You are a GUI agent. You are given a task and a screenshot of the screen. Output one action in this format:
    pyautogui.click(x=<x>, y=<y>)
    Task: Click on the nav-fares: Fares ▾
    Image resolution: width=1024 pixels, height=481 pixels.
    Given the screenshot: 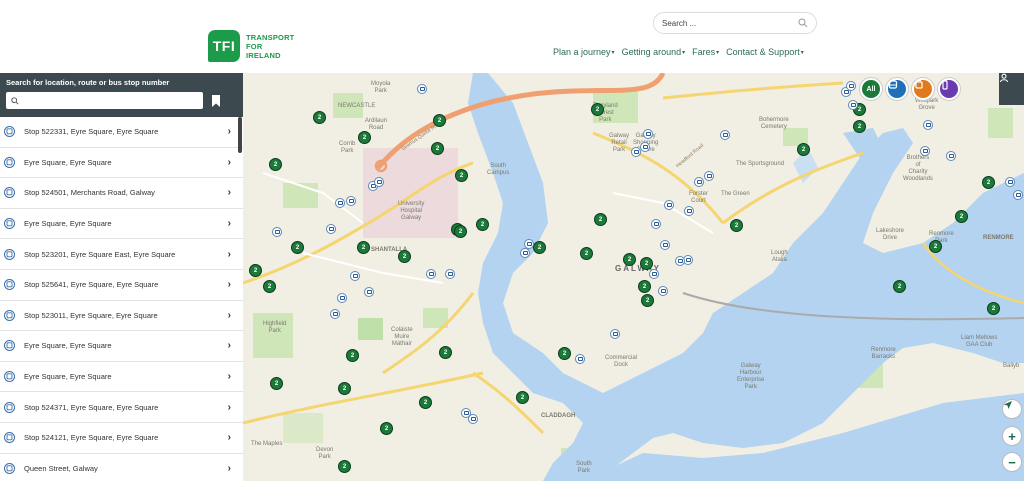 What is the action you would take?
    pyautogui.click(x=705, y=52)
    